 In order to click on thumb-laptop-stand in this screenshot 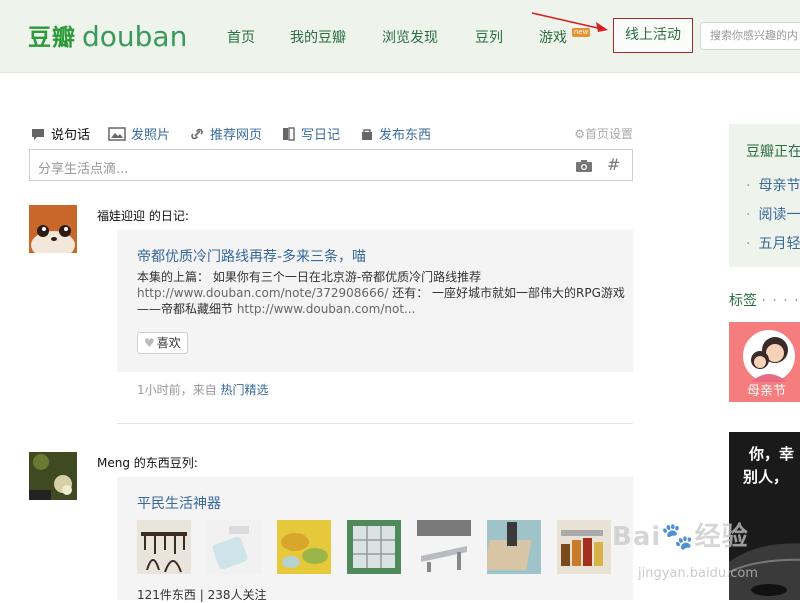, I will do `click(444, 547)`.